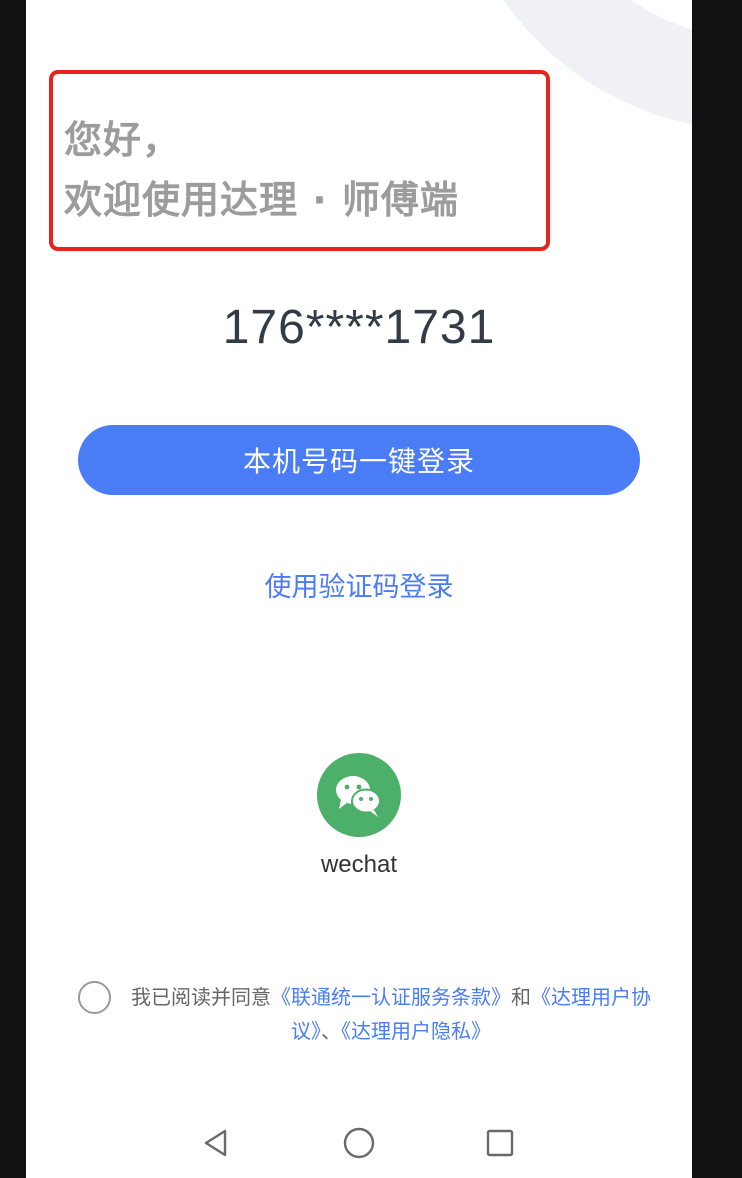  I want to click on agreement-text: 我已阅读并同意《联通统一认证服务条款》和《达理用户协议》、《达理用户隐私》, so click(391, 1014).